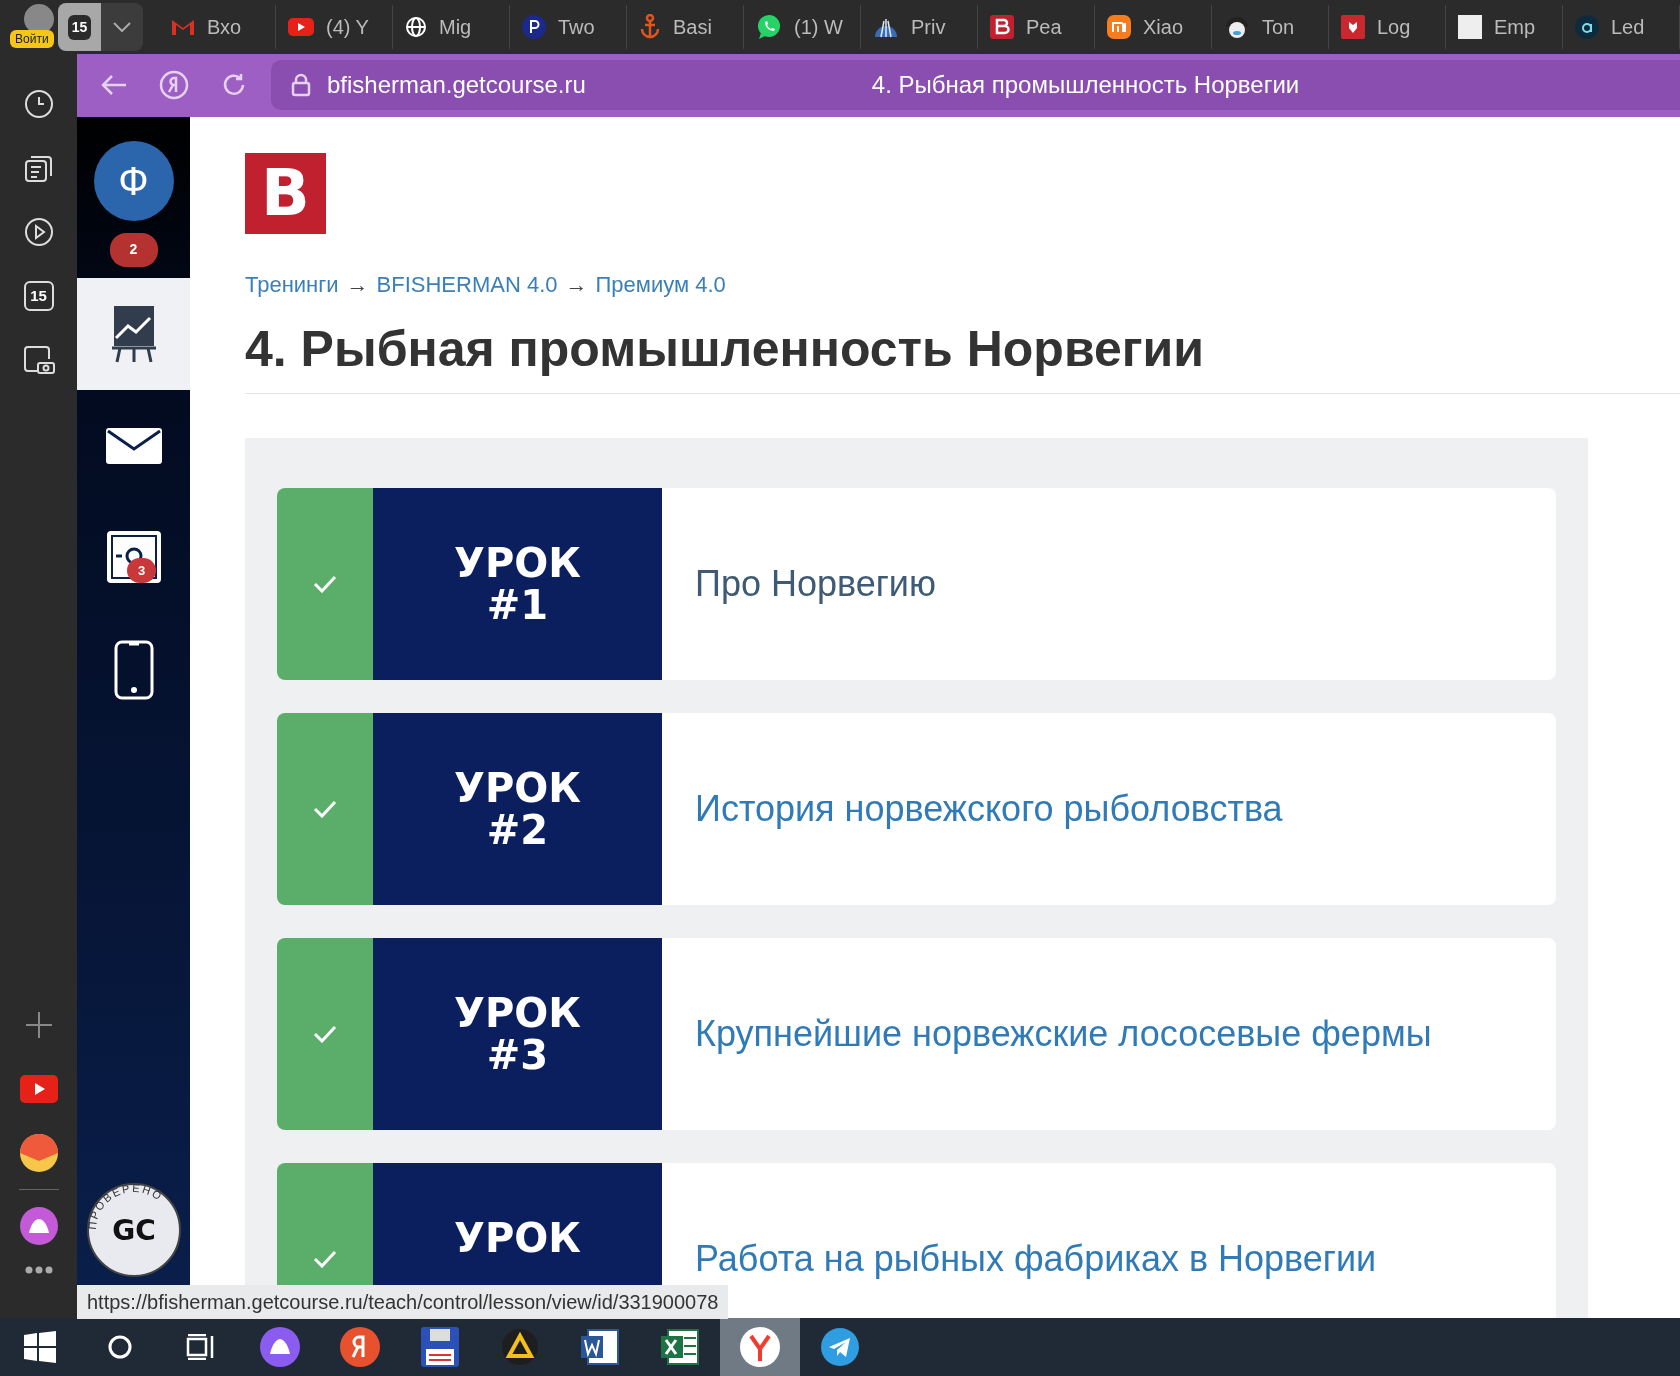  I want to click on chart-board-icon, so click(133, 333).